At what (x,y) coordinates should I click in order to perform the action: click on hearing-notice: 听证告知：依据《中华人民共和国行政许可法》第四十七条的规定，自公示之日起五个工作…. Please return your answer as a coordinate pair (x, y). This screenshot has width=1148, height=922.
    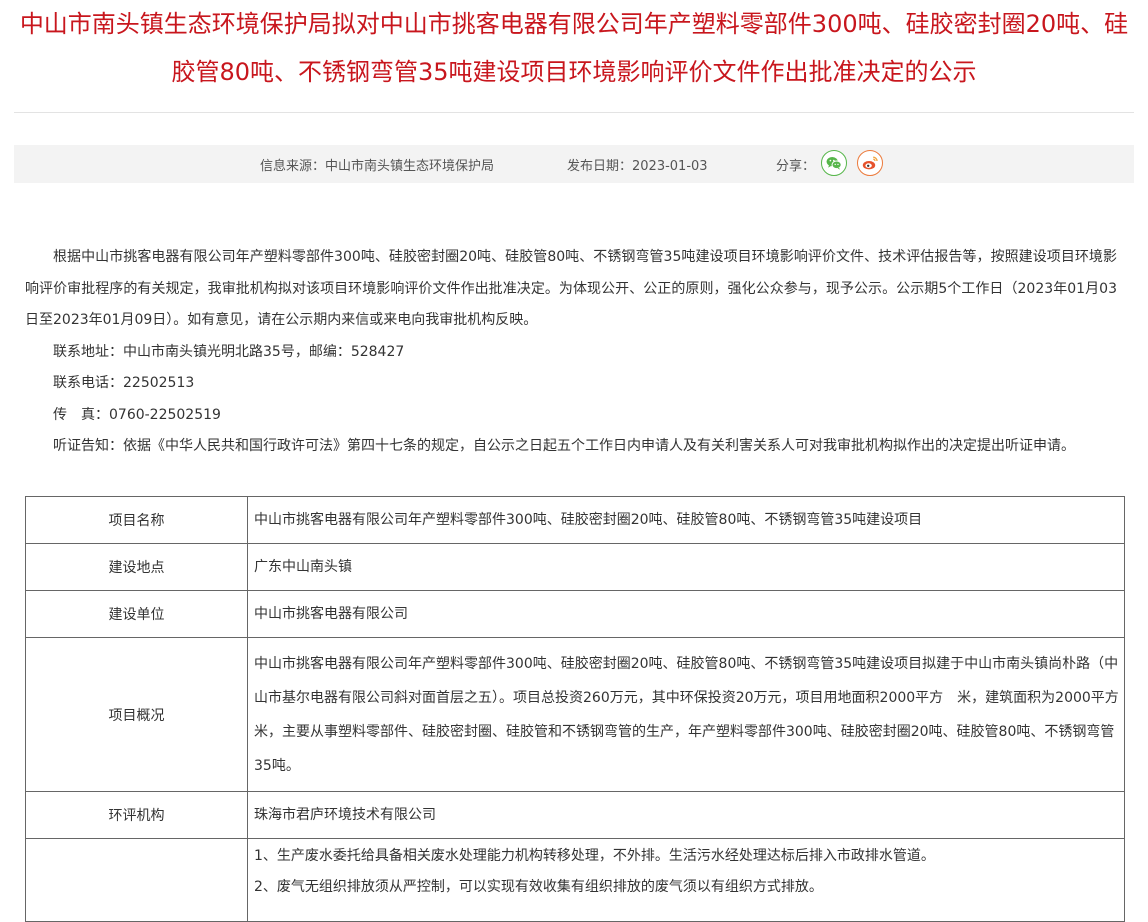
    Looking at the image, I should click on (564, 446).